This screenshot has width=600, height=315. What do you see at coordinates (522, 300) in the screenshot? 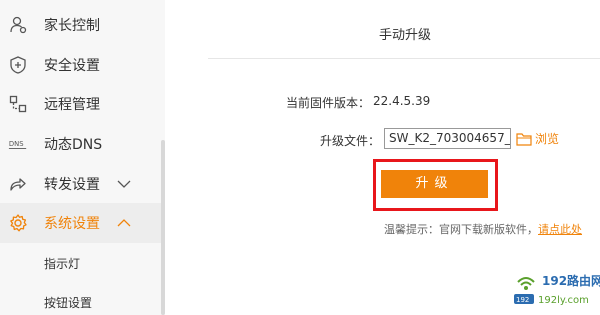
I see `svg-text: 192` at bounding box center [522, 300].